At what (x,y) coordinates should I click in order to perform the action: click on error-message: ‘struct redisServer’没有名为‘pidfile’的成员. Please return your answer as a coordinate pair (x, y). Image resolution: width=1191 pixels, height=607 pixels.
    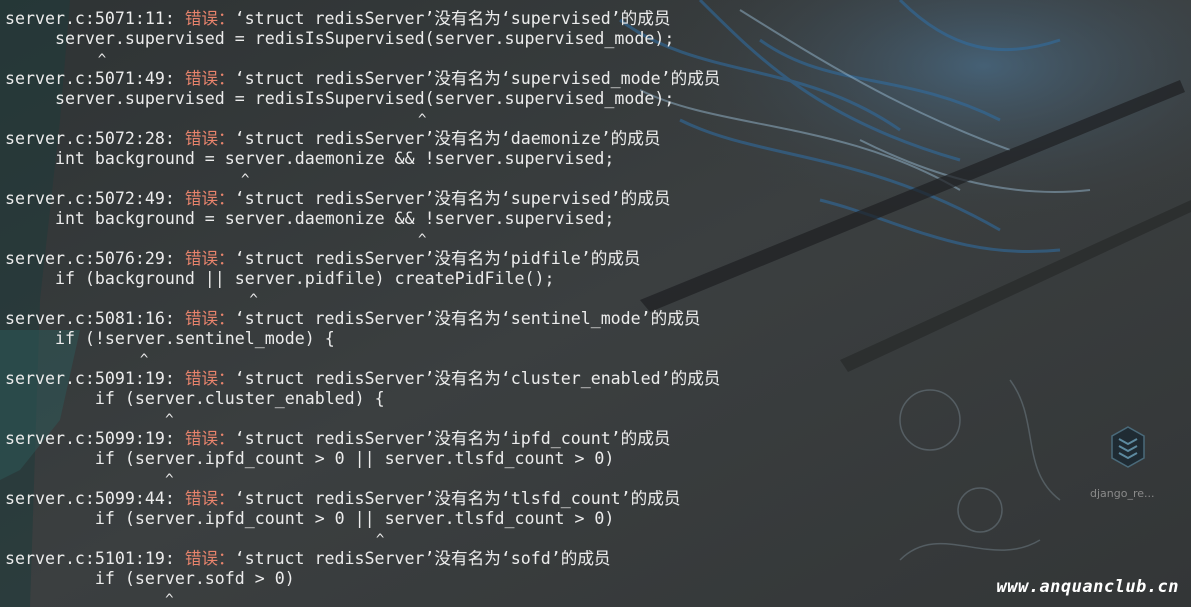
    Looking at the image, I should click on (437, 258).